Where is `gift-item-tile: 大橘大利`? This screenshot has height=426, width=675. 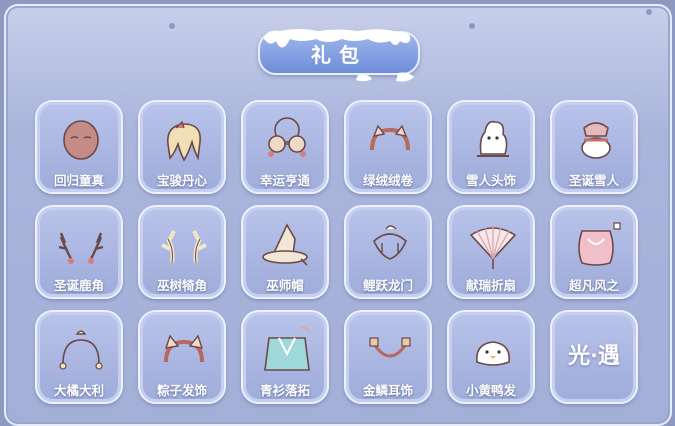
gift-item-tile: 大橘大利 is located at coordinates (79, 357).